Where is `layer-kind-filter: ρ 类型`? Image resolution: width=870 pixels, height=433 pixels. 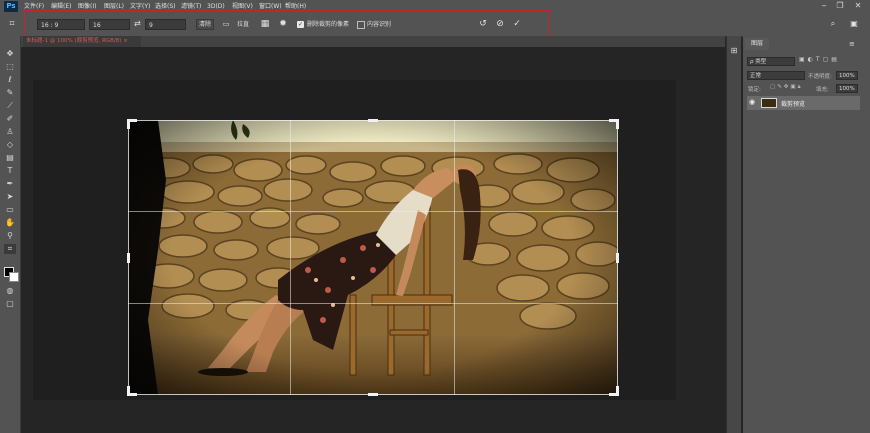
layer-kind-filter: ρ 类型 is located at coordinates (771, 61).